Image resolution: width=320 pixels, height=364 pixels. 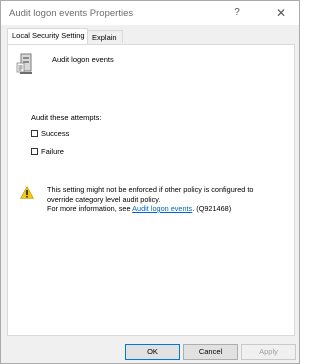 I want to click on server-policy-icon, so click(x=24, y=63).